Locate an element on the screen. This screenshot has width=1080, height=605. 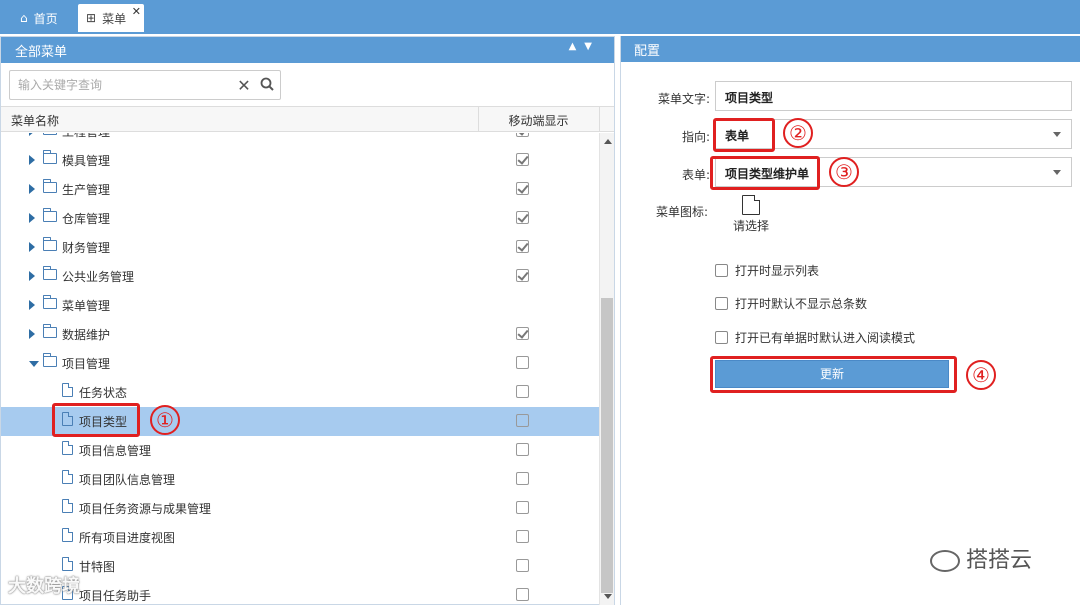
tree-row-partial: 工程管理 is located at coordinates (300, 139).